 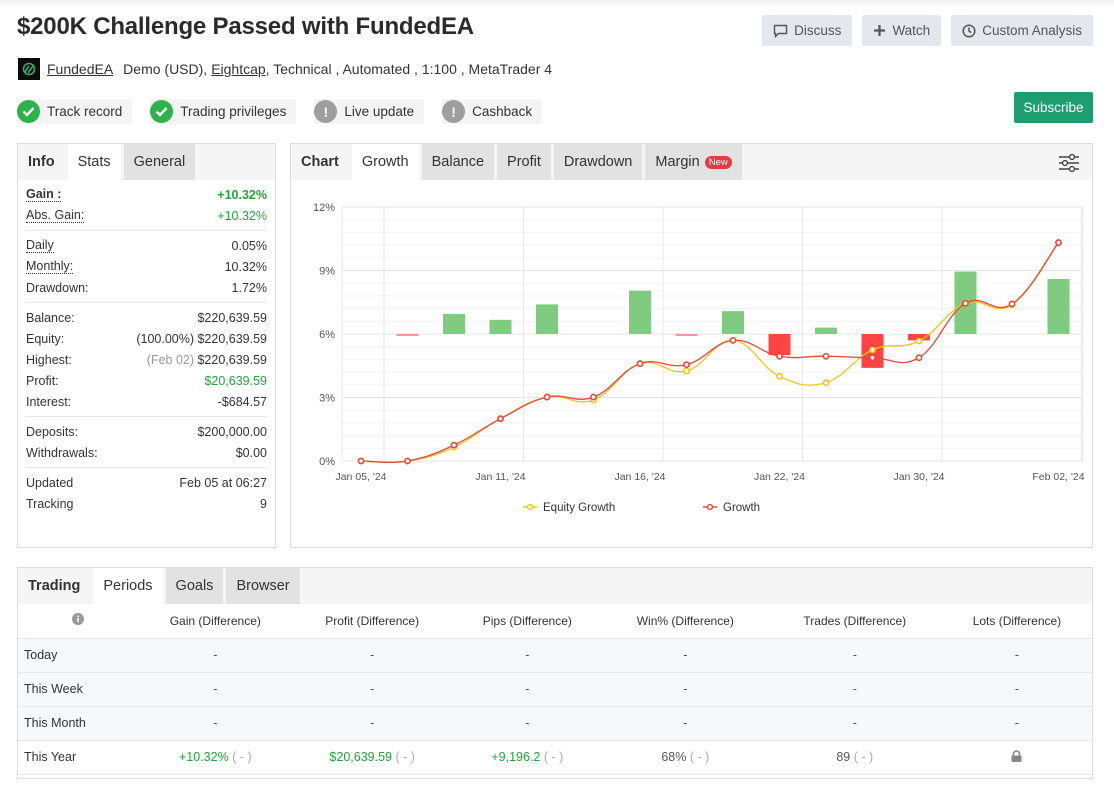 What do you see at coordinates (54, 586) in the screenshot?
I see `tab-trading: Trading` at bounding box center [54, 586].